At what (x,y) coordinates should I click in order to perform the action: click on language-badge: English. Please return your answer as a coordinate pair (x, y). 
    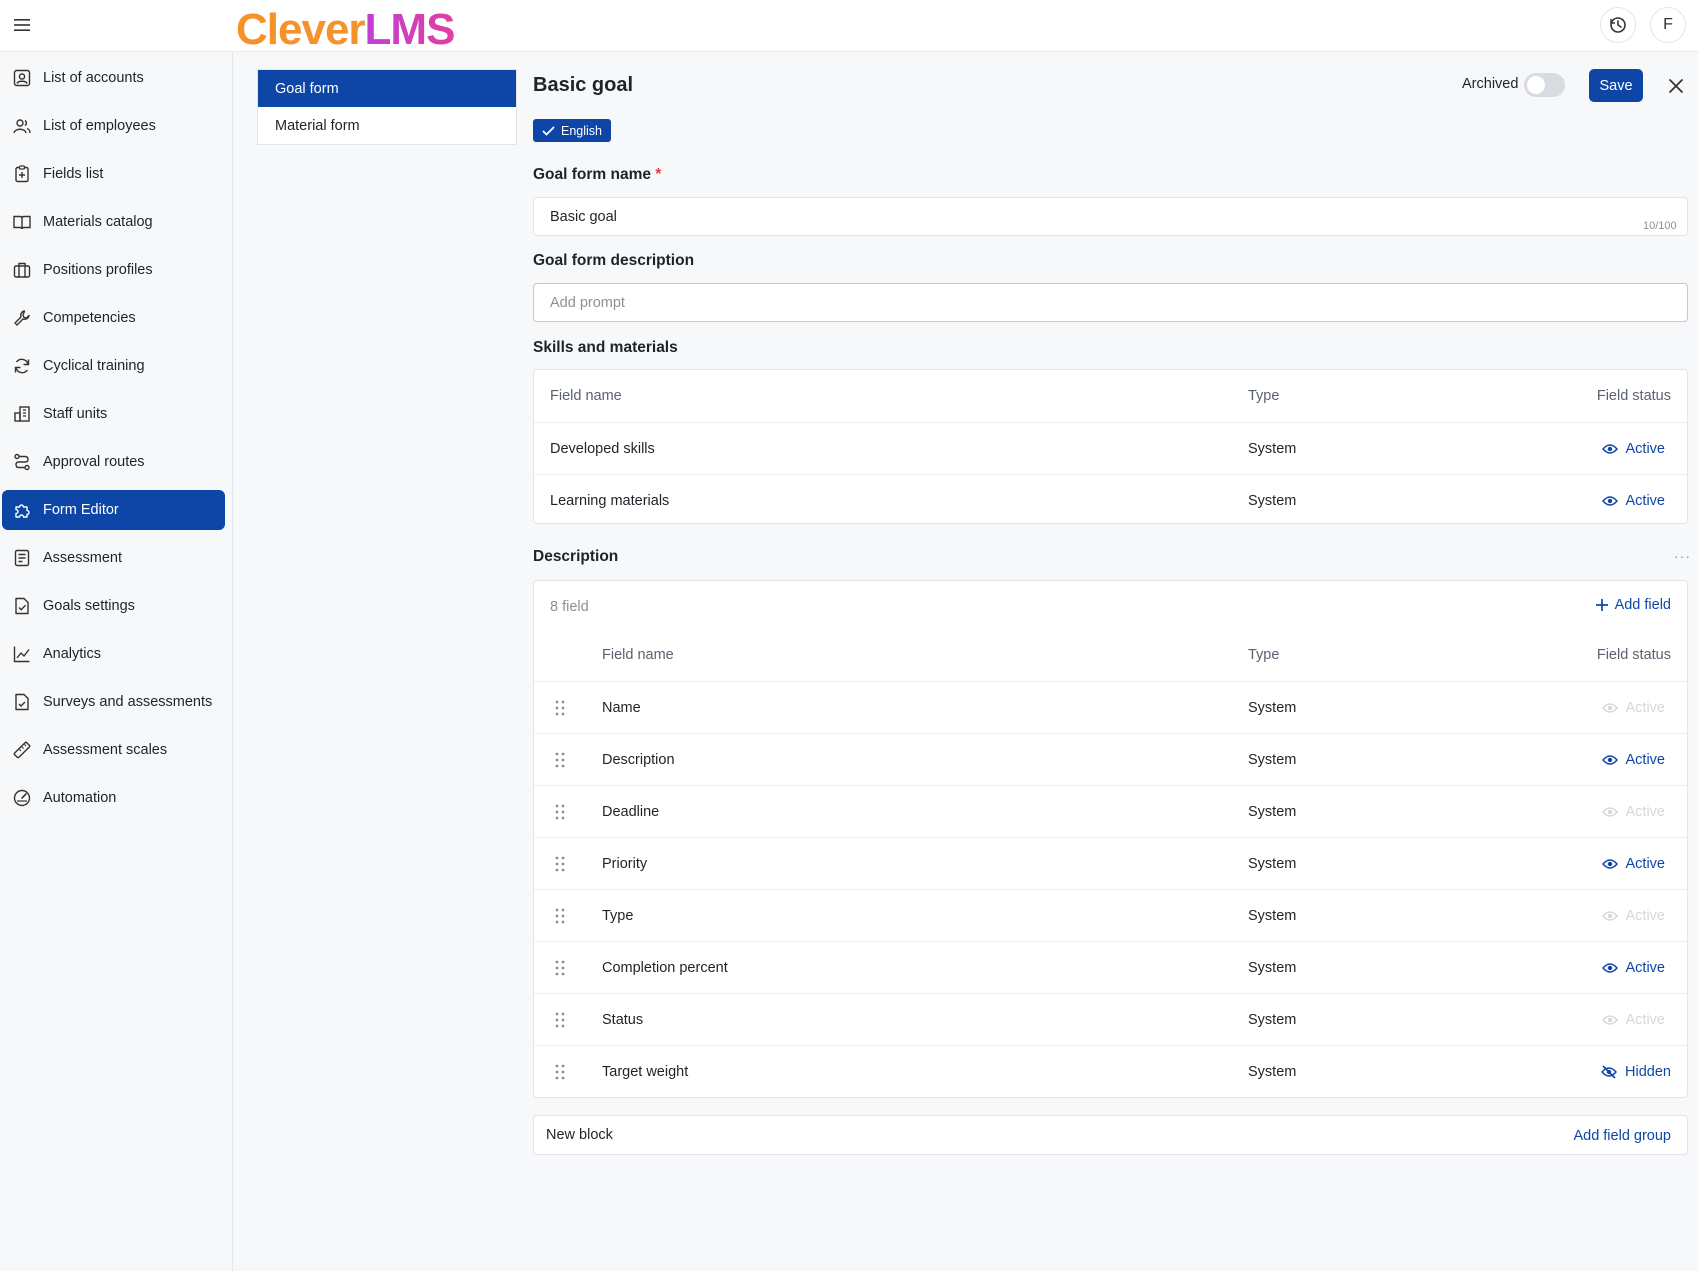
    Looking at the image, I should click on (572, 130).